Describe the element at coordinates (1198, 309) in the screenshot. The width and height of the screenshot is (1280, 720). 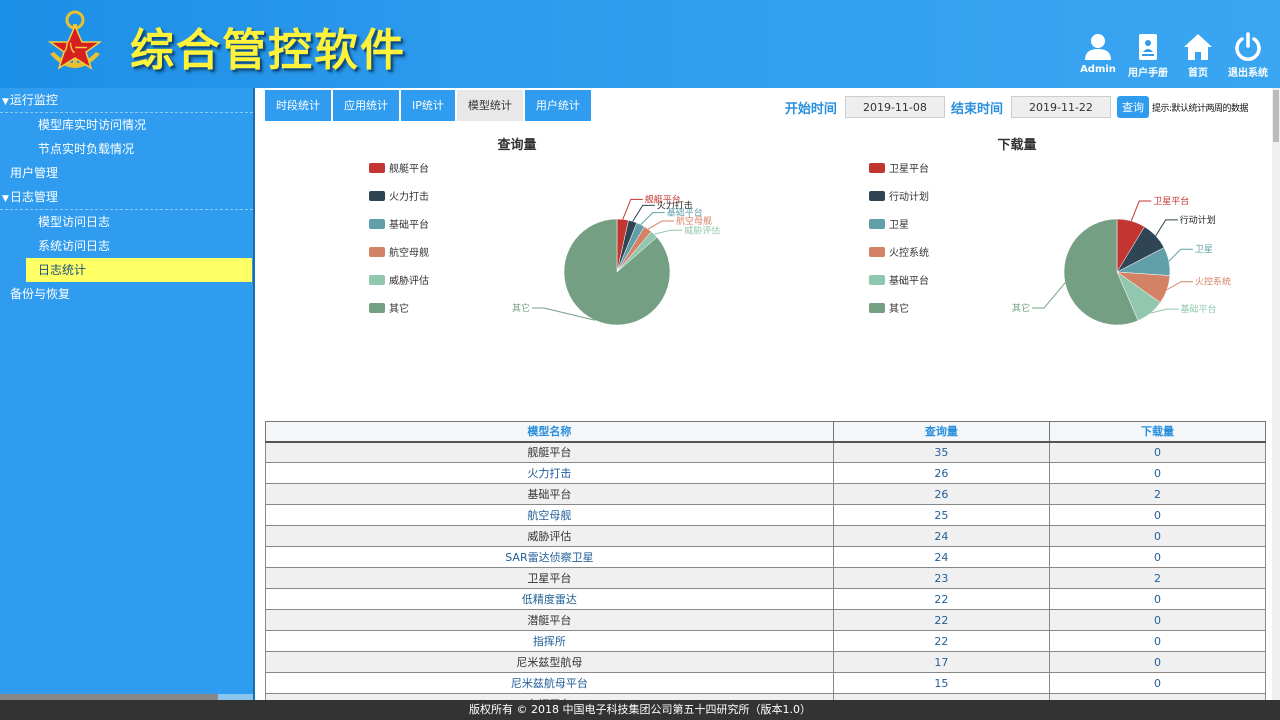
I see `slice-label: 基础平台` at that location.